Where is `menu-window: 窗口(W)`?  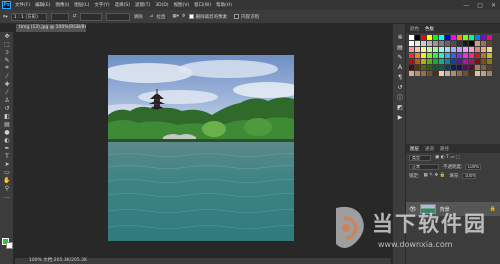 menu-window: 窗口(W) is located at coordinates (202, 5).